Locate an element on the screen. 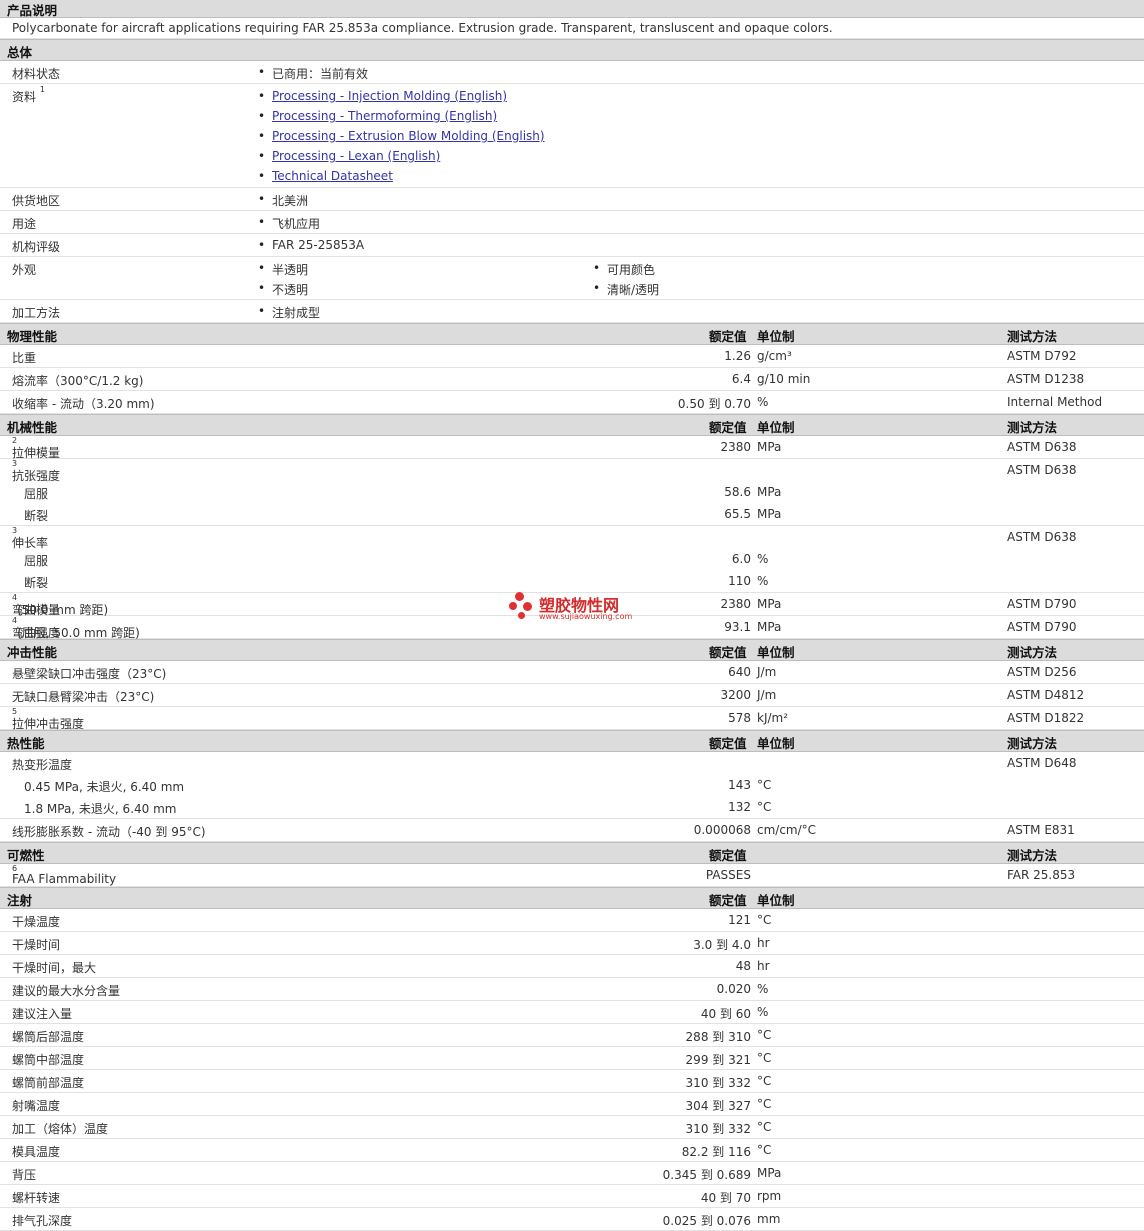 The image size is (1144, 1231). table-row: 螺筒中部温度 299 到 321 °C is located at coordinates (572, 1058).